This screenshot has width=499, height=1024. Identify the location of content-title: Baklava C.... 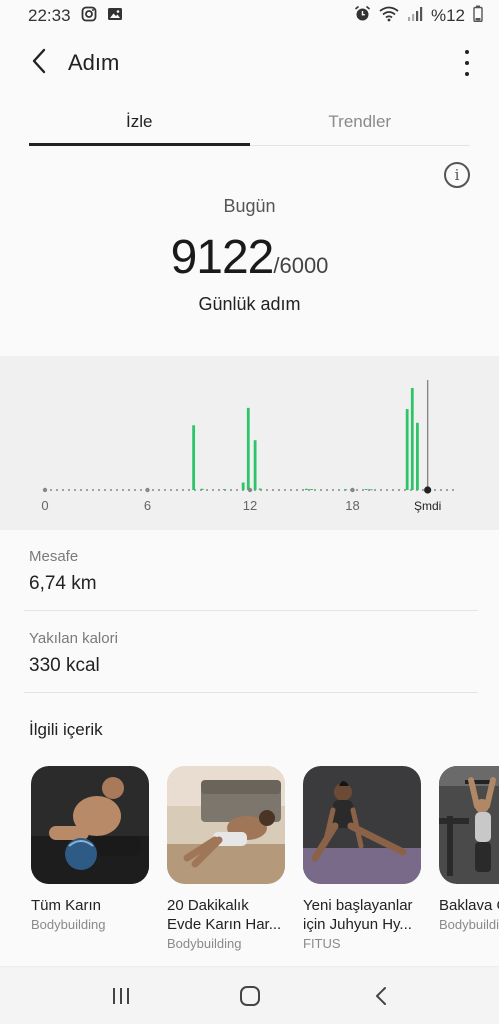
(469, 905).